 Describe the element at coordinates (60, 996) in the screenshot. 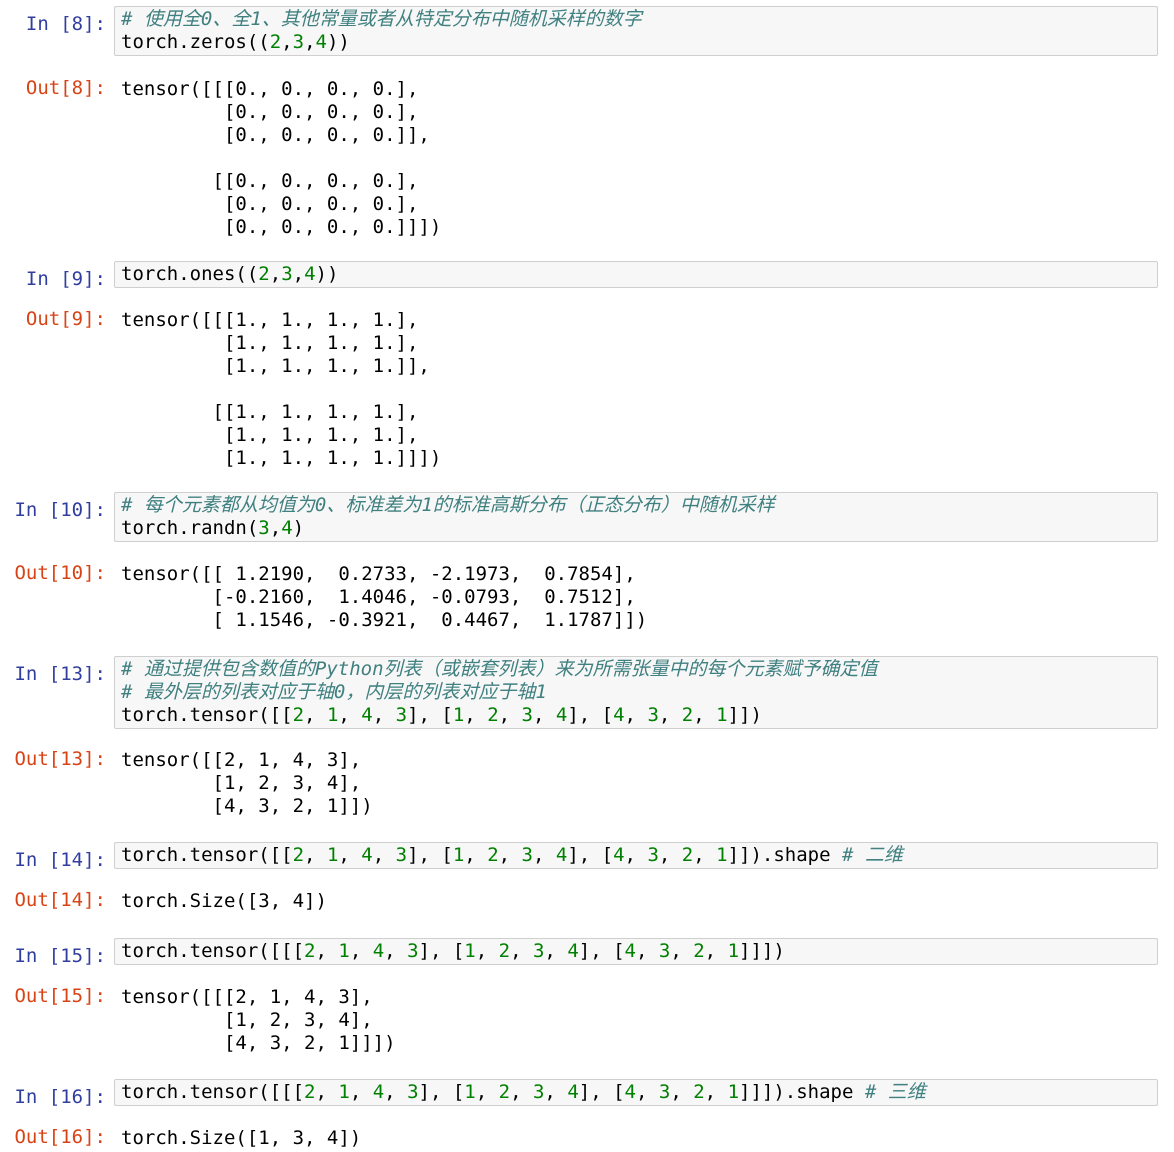

I see `output-prompt: Out[15]:` at that location.